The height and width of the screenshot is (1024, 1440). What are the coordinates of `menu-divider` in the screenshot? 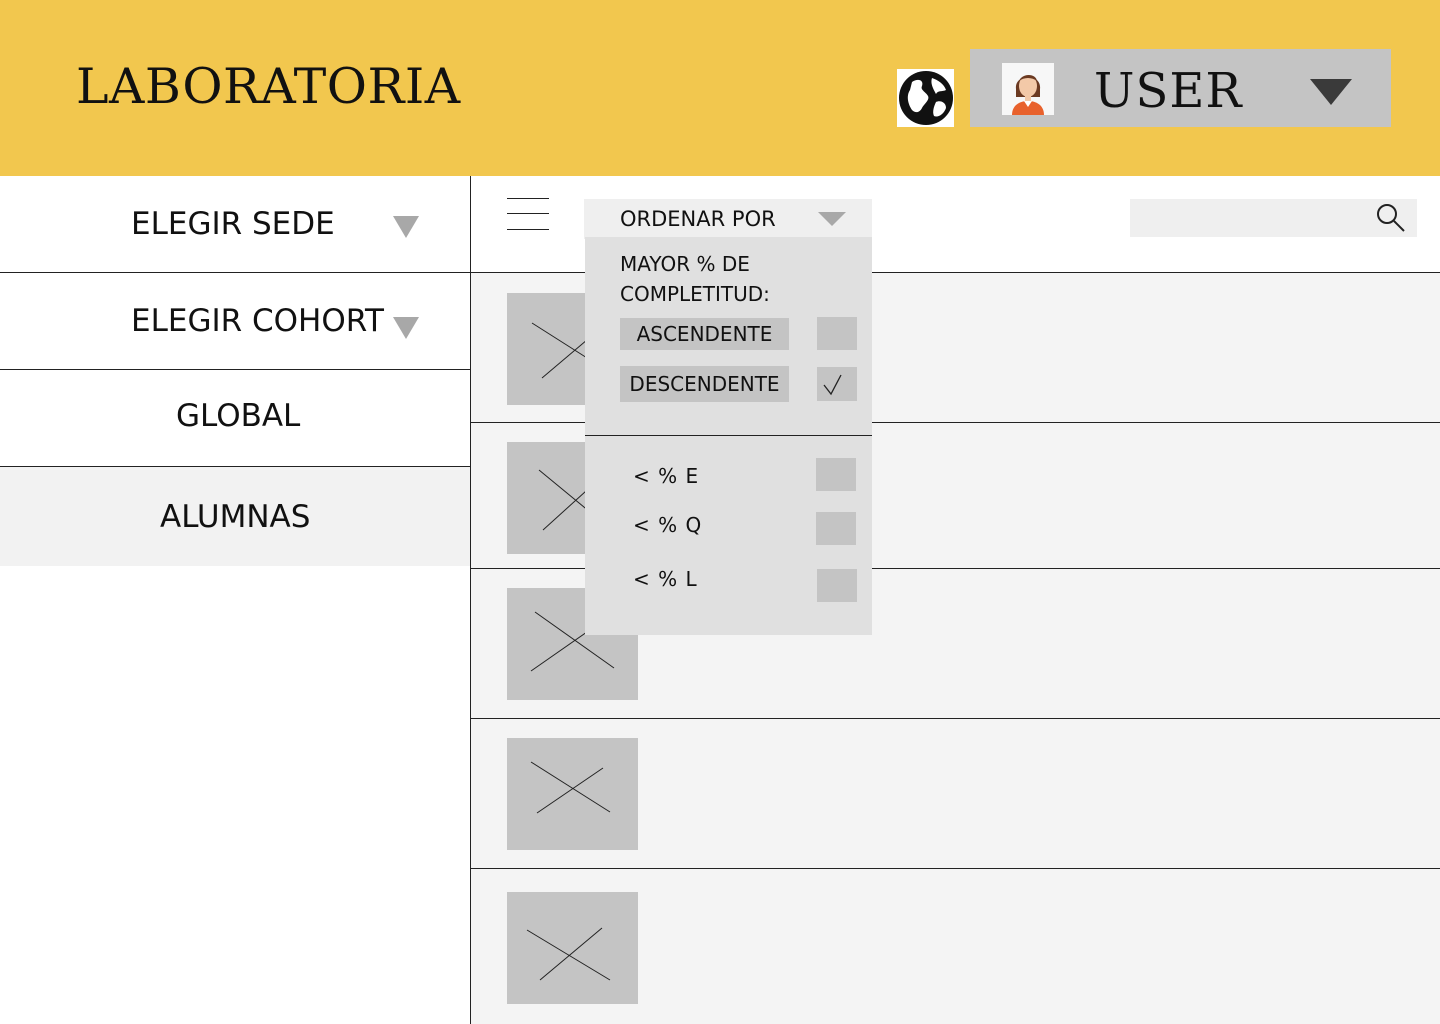 It's located at (728, 435).